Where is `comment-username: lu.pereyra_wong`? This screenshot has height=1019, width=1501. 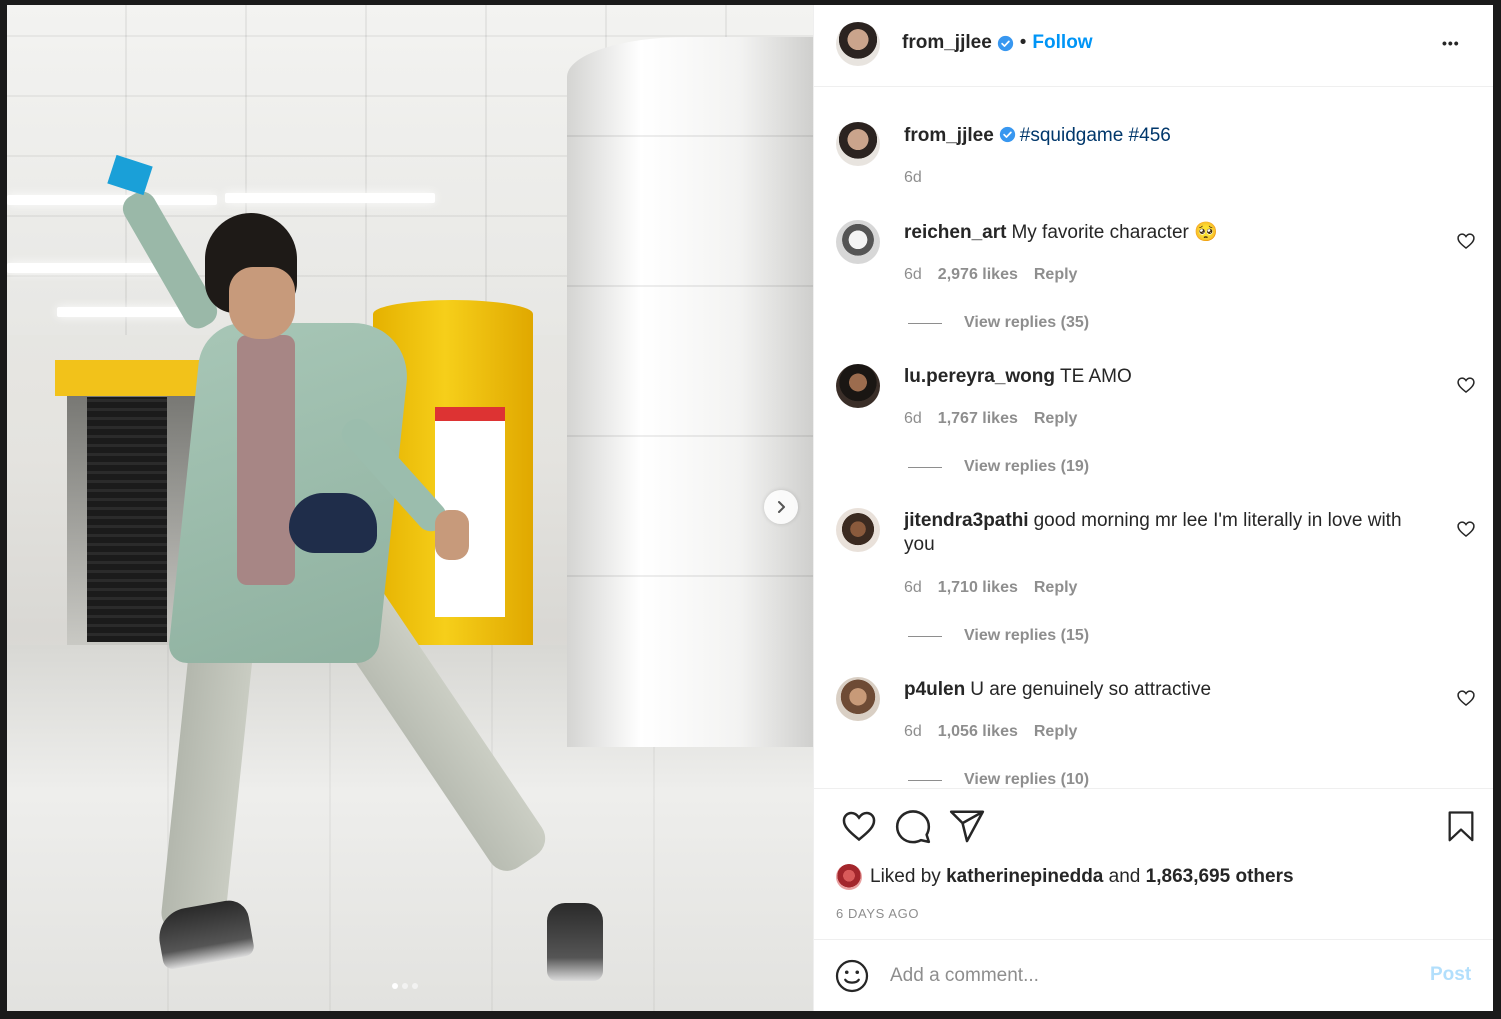 comment-username: lu.pereyra_wong is located at coordinates (979, 376).